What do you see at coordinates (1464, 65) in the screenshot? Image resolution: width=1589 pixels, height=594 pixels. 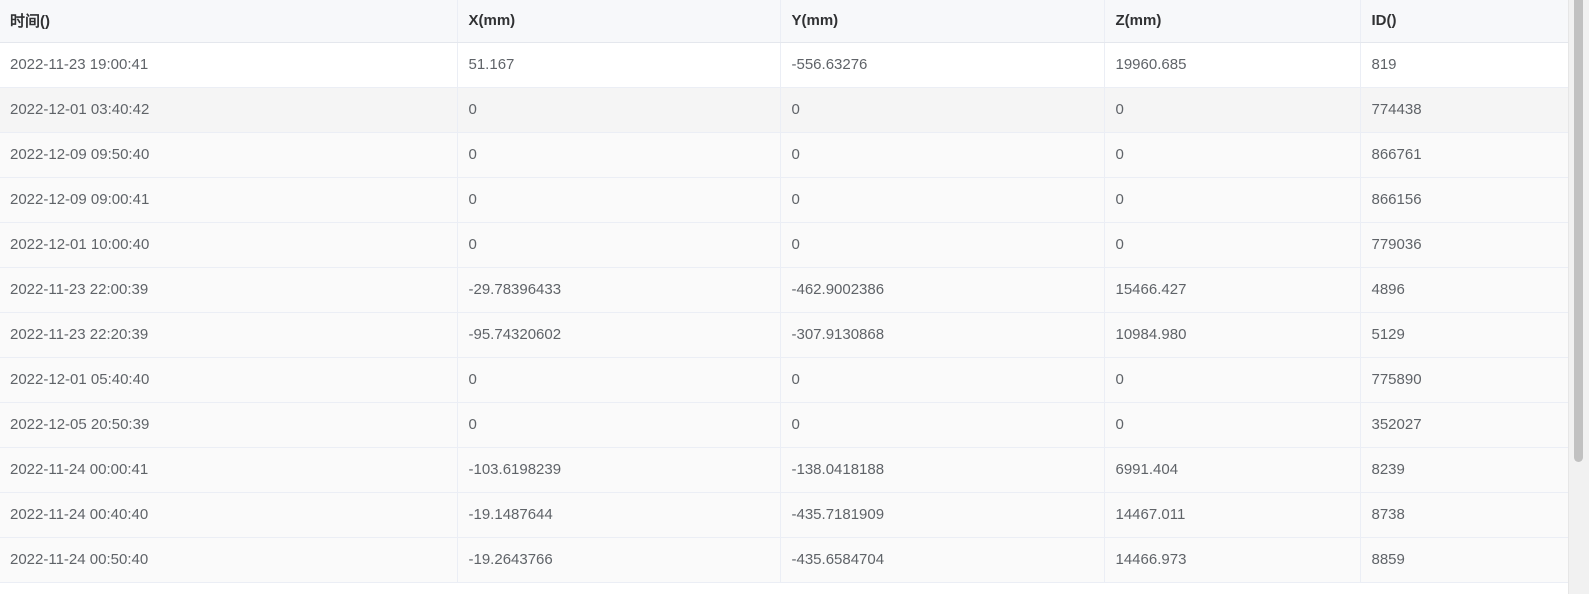 I see `cell-id: 819` at bounding box center [1464, 65].